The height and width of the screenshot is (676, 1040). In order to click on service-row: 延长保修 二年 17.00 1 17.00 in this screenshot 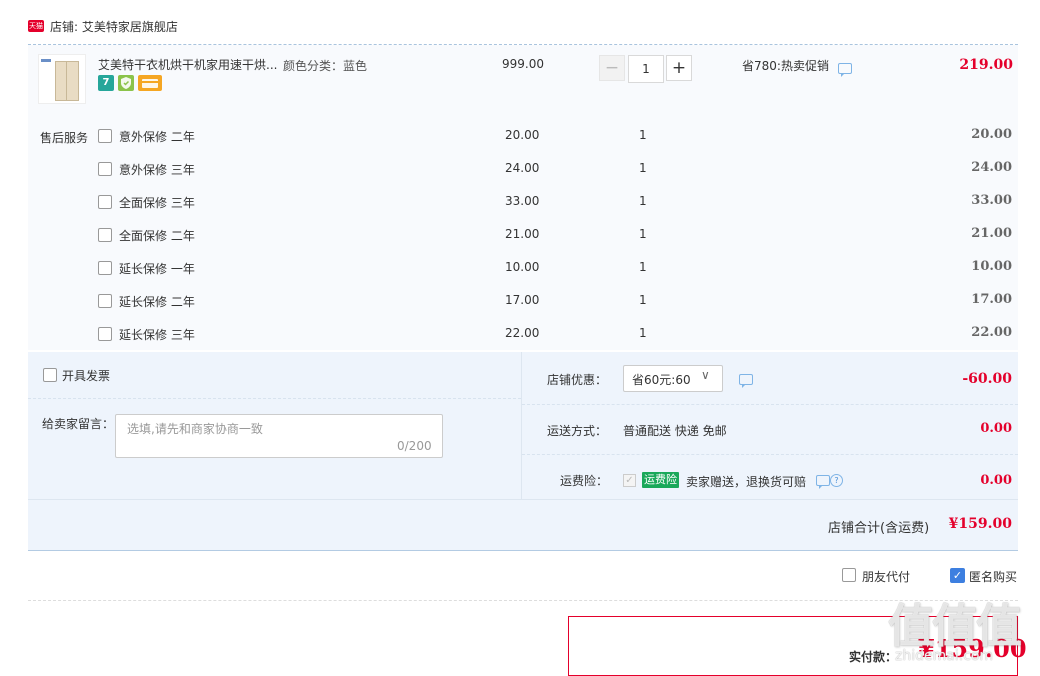, I will do `click(520, 302)`.